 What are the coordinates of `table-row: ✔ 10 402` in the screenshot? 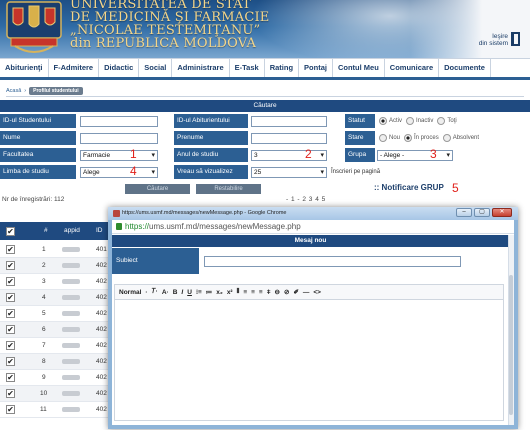 It's located at (60, 394).